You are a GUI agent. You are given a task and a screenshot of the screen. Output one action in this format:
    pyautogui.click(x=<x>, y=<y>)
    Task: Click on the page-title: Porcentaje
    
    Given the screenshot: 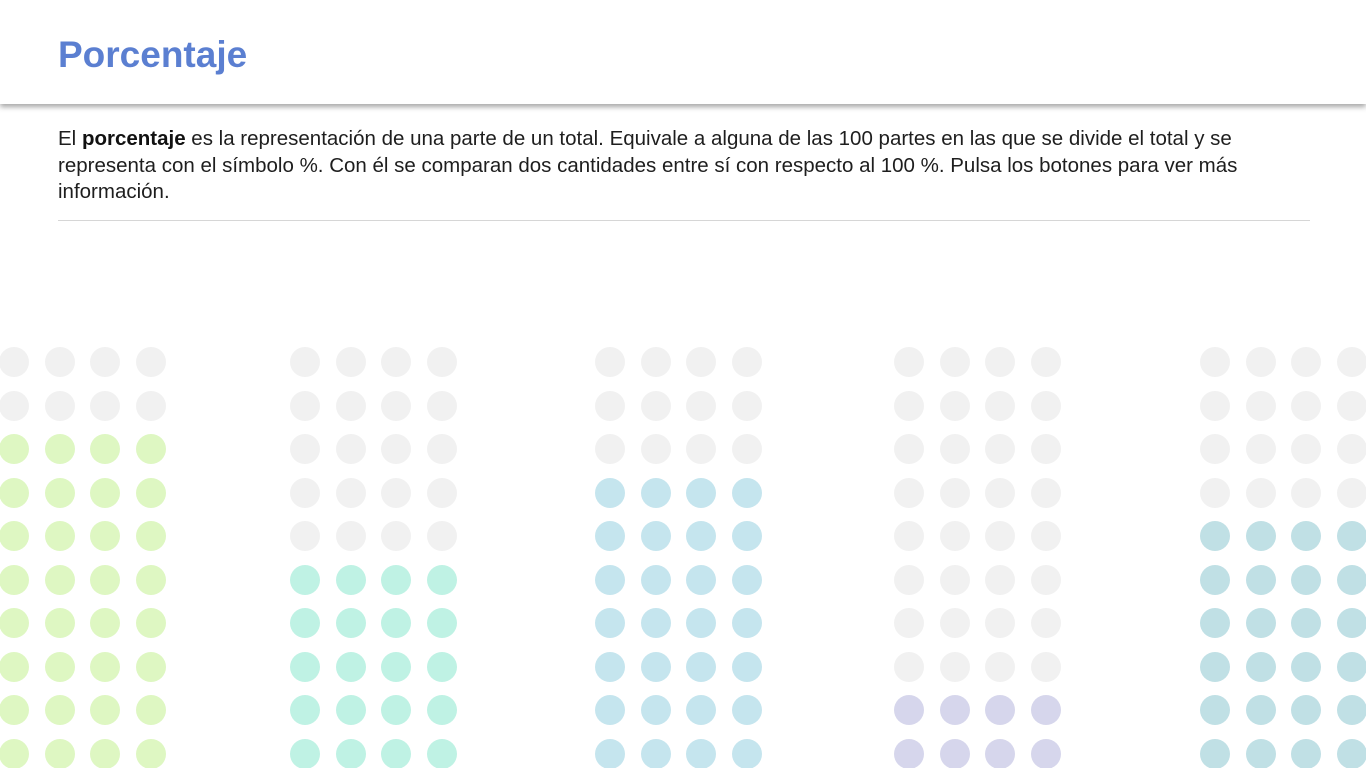 What is the action you would take?
    pyautogui.click(x=153, y=54)
    